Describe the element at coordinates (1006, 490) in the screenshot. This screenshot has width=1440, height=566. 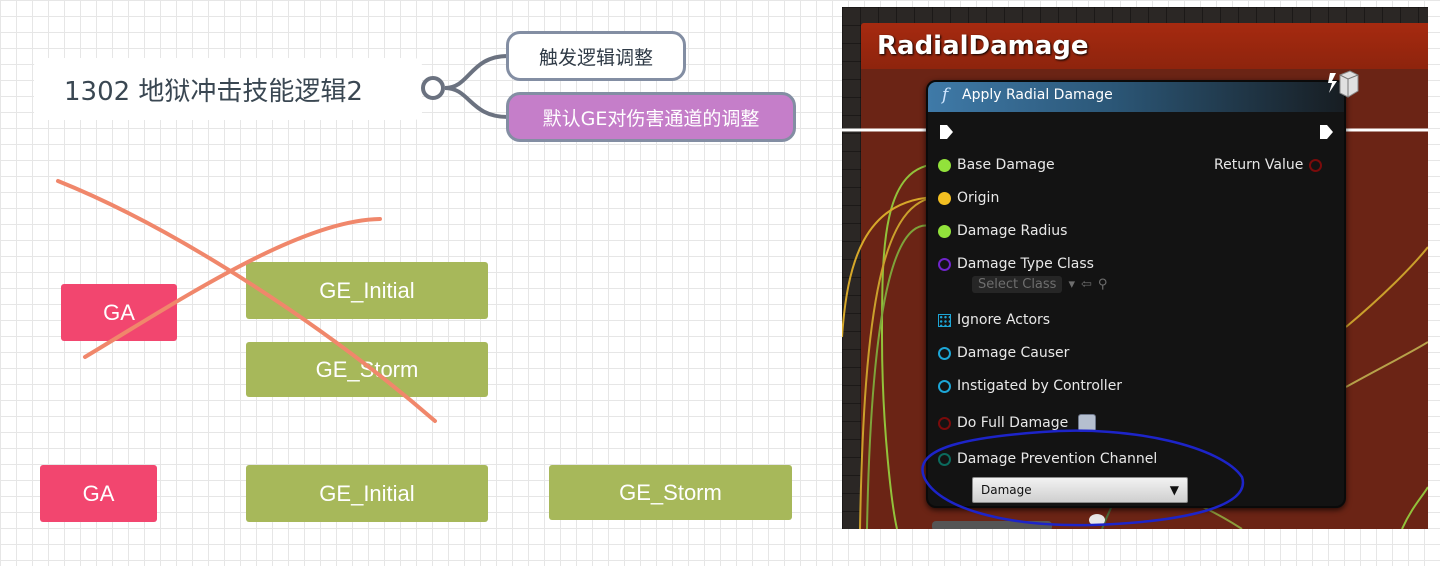
I see `dropdown-value: Damage` at that location.